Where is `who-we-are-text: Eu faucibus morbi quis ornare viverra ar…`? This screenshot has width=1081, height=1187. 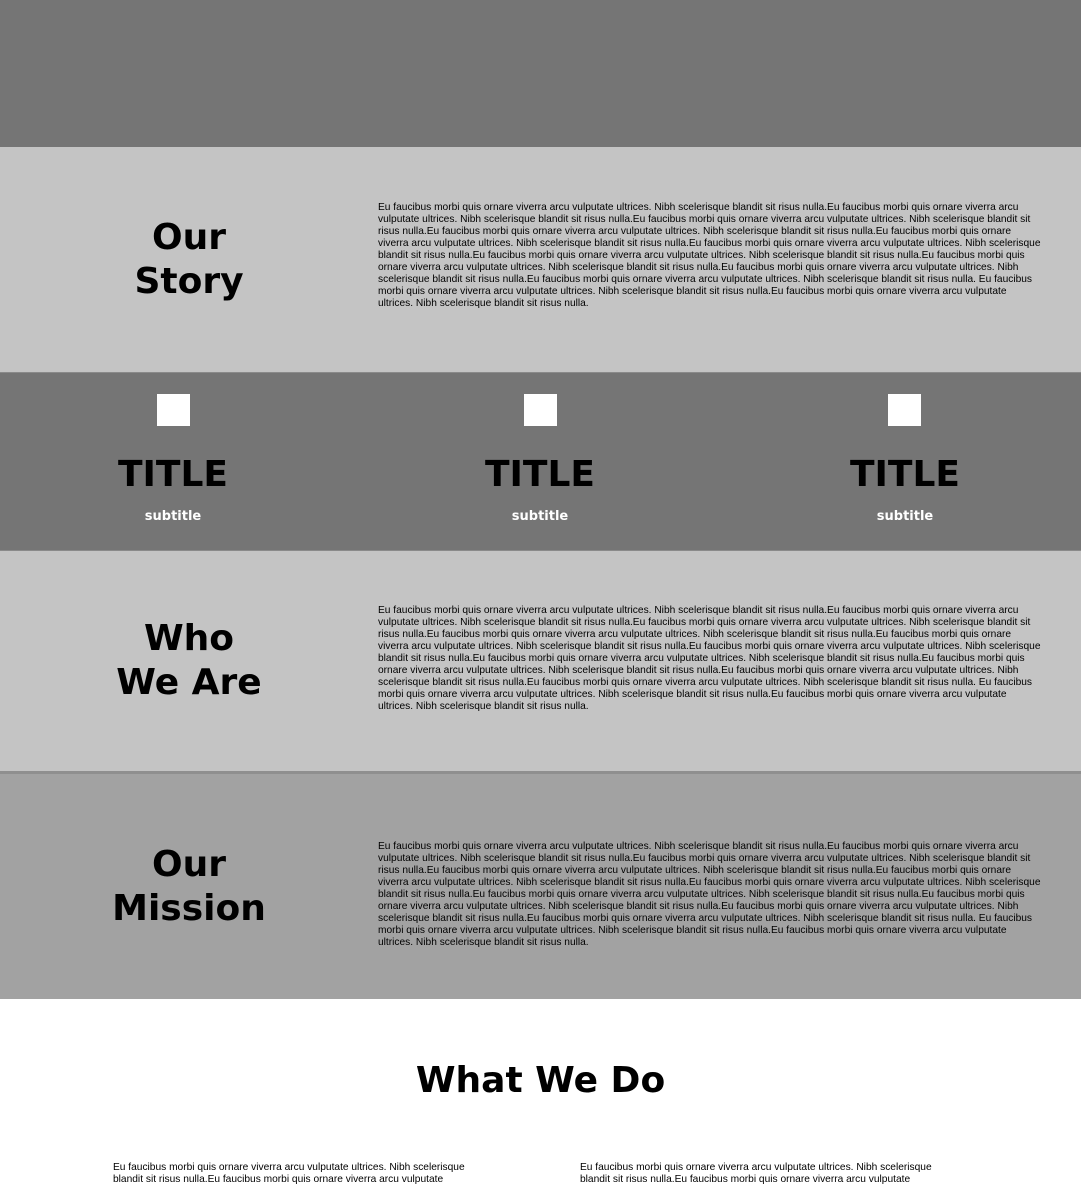 who-we-are-text: Eu faucibus morbi quis ornare viverra ar… is located at coordinates (709, 658).